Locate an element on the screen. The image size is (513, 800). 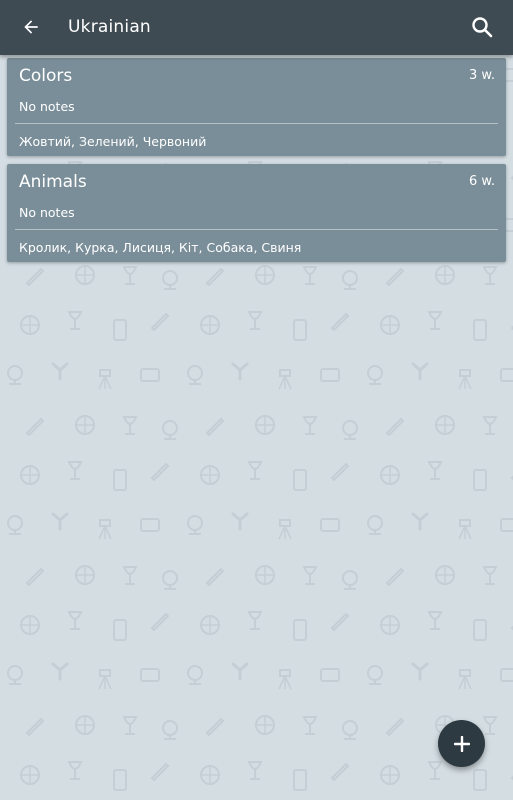
search-button is located at coordinates (482, 27).